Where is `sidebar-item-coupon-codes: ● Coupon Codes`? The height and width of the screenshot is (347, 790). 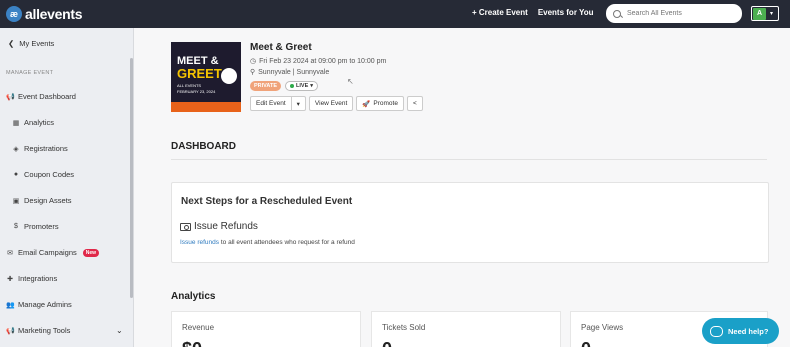 sidebar-item-coupon-codes: ● Coupon Codes is located at coordinates (43, 174).